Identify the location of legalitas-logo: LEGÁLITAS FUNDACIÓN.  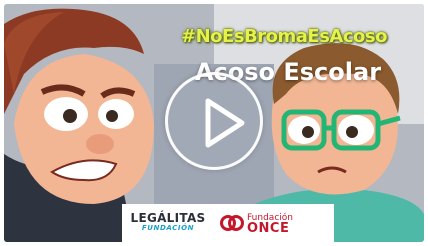
(168, 225).